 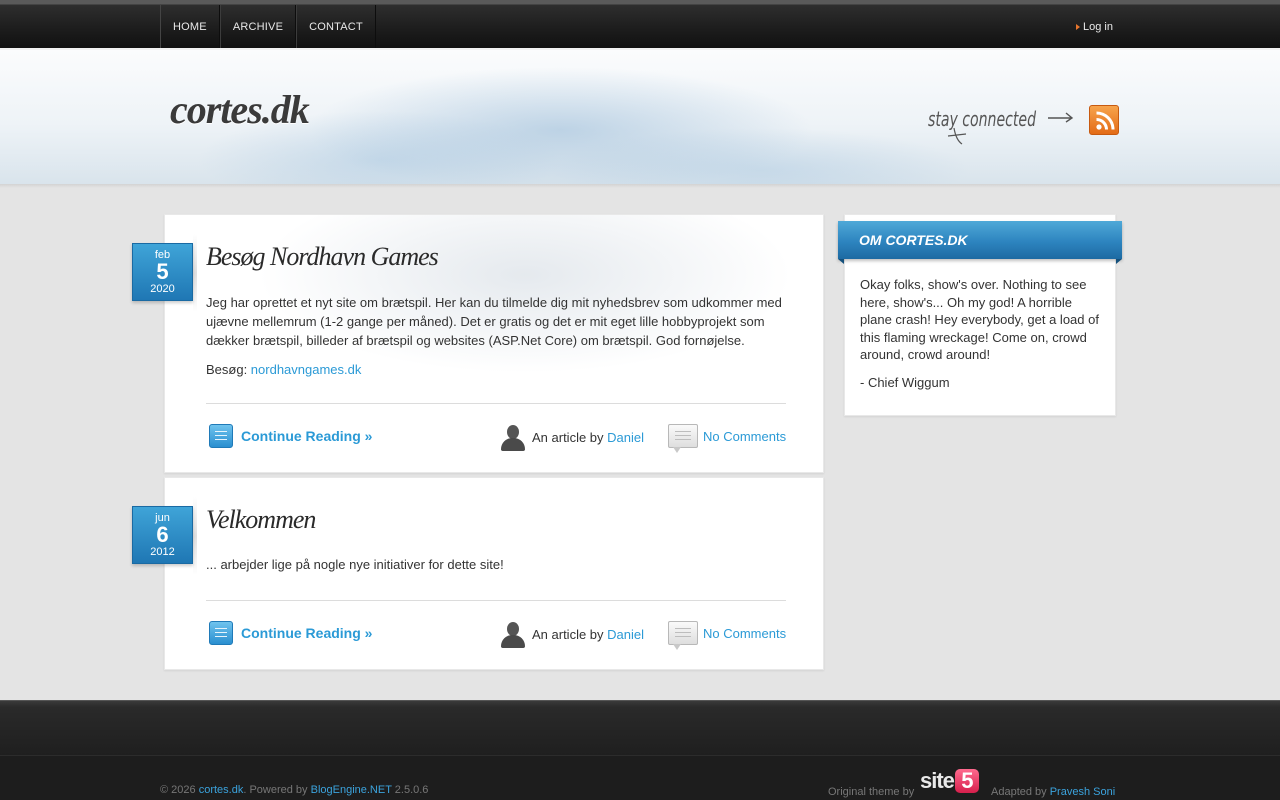 I want to click on site-title-link: cortes.dk, so click(x=240, y=109).